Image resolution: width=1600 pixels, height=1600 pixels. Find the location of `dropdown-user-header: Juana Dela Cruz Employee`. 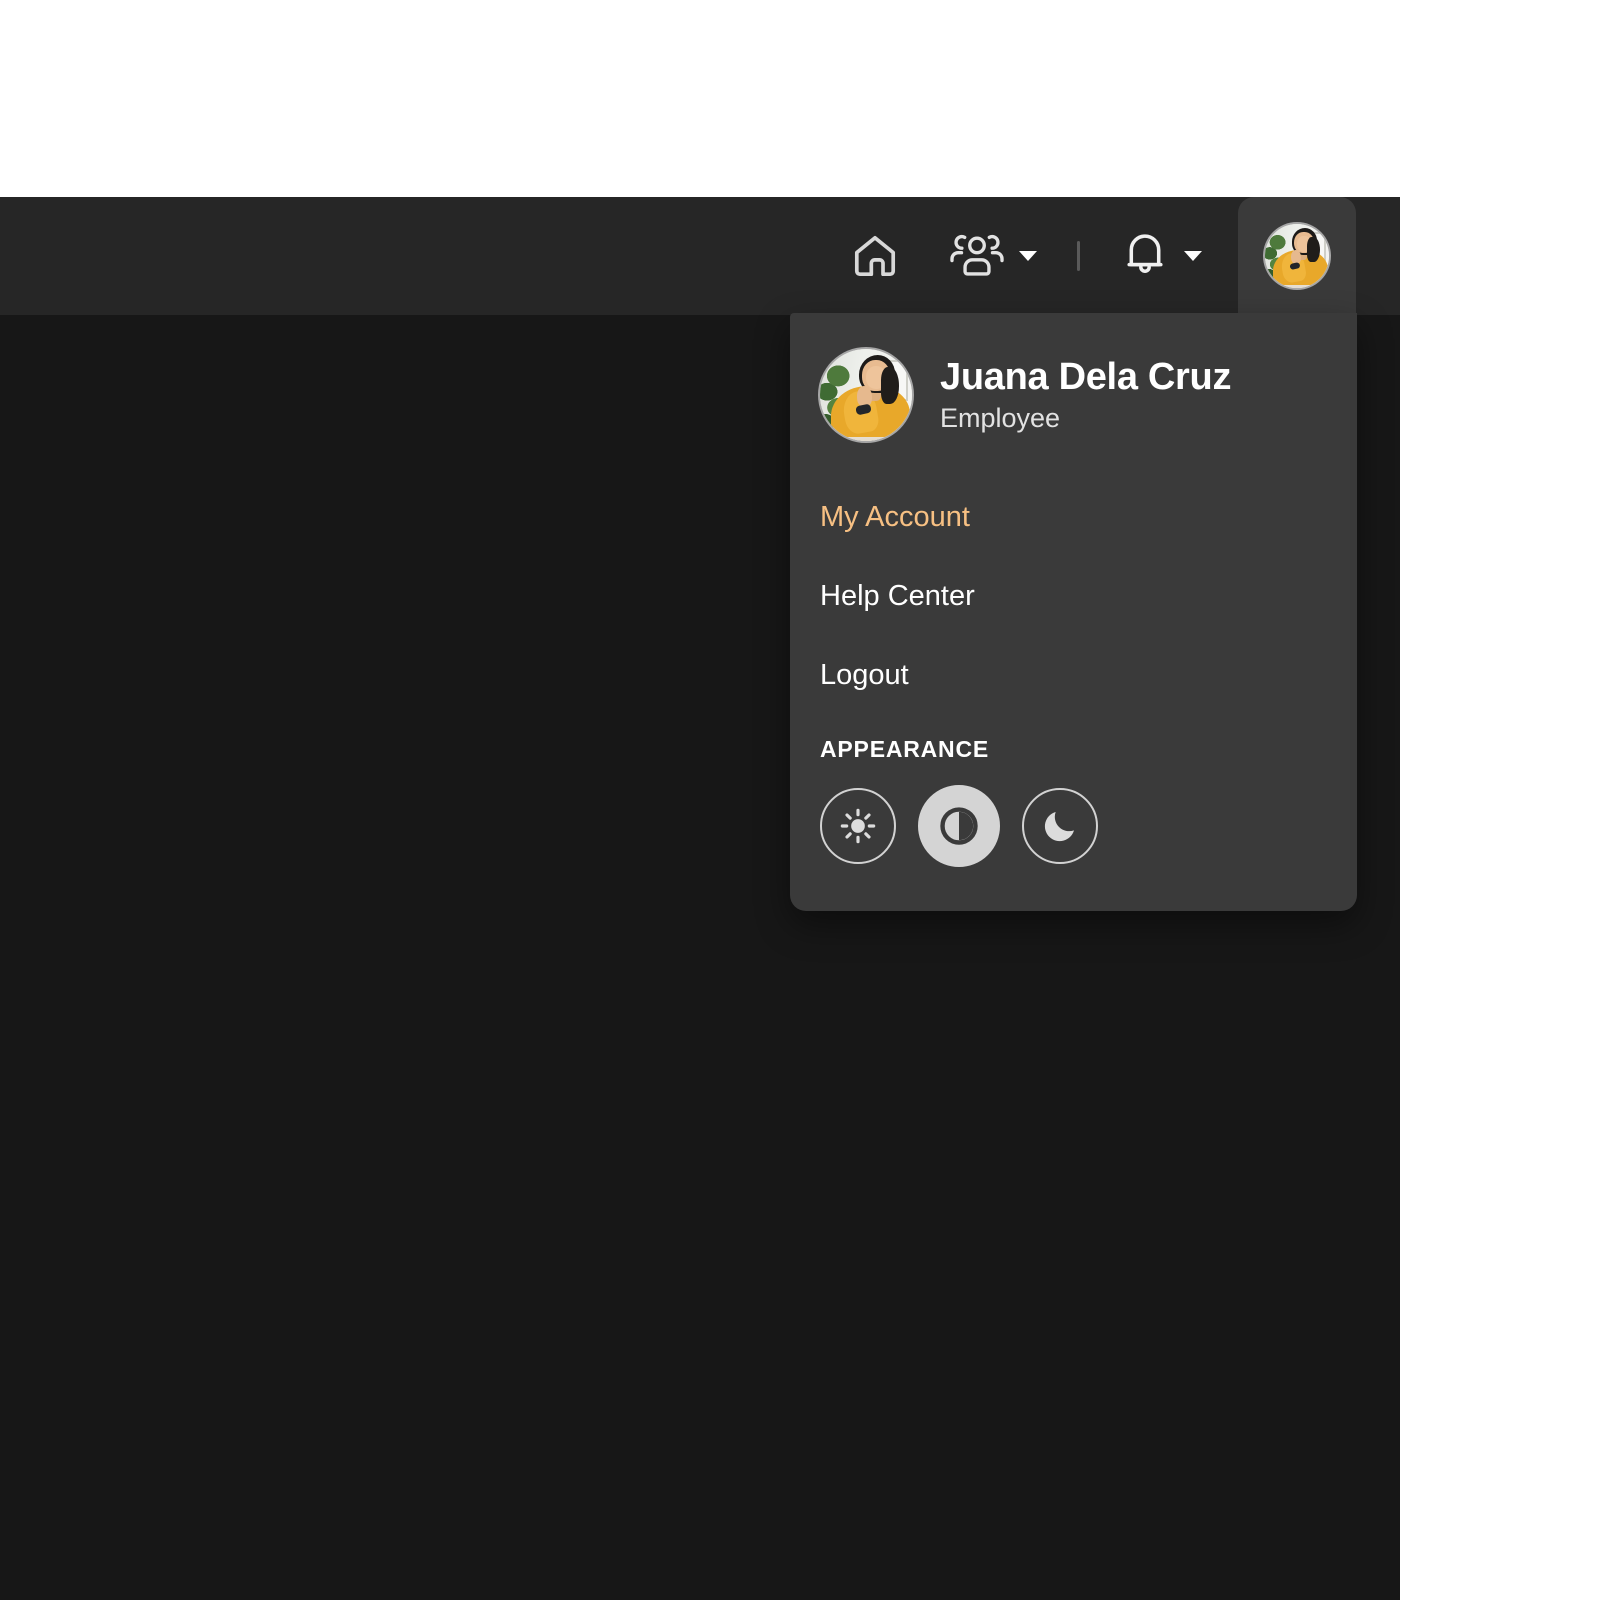

dropdown-user-header: Juana Dela Cruz Employee is located at coordinates (1073, 390).